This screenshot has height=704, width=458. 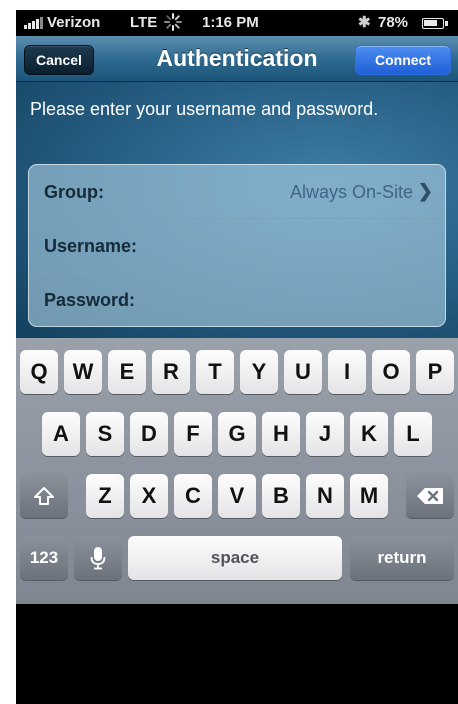 I want to click on key-u: U, so click(x=303, y=372).